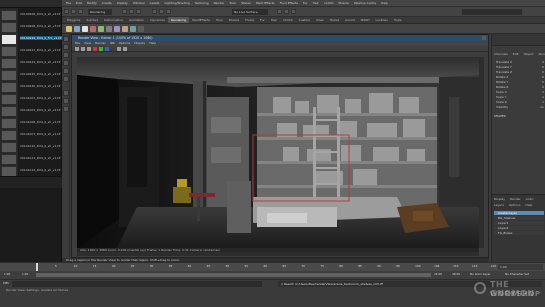  Describe the element at coordinates (542, 107) in the screenshot. I see `channel-value: on` at that location.